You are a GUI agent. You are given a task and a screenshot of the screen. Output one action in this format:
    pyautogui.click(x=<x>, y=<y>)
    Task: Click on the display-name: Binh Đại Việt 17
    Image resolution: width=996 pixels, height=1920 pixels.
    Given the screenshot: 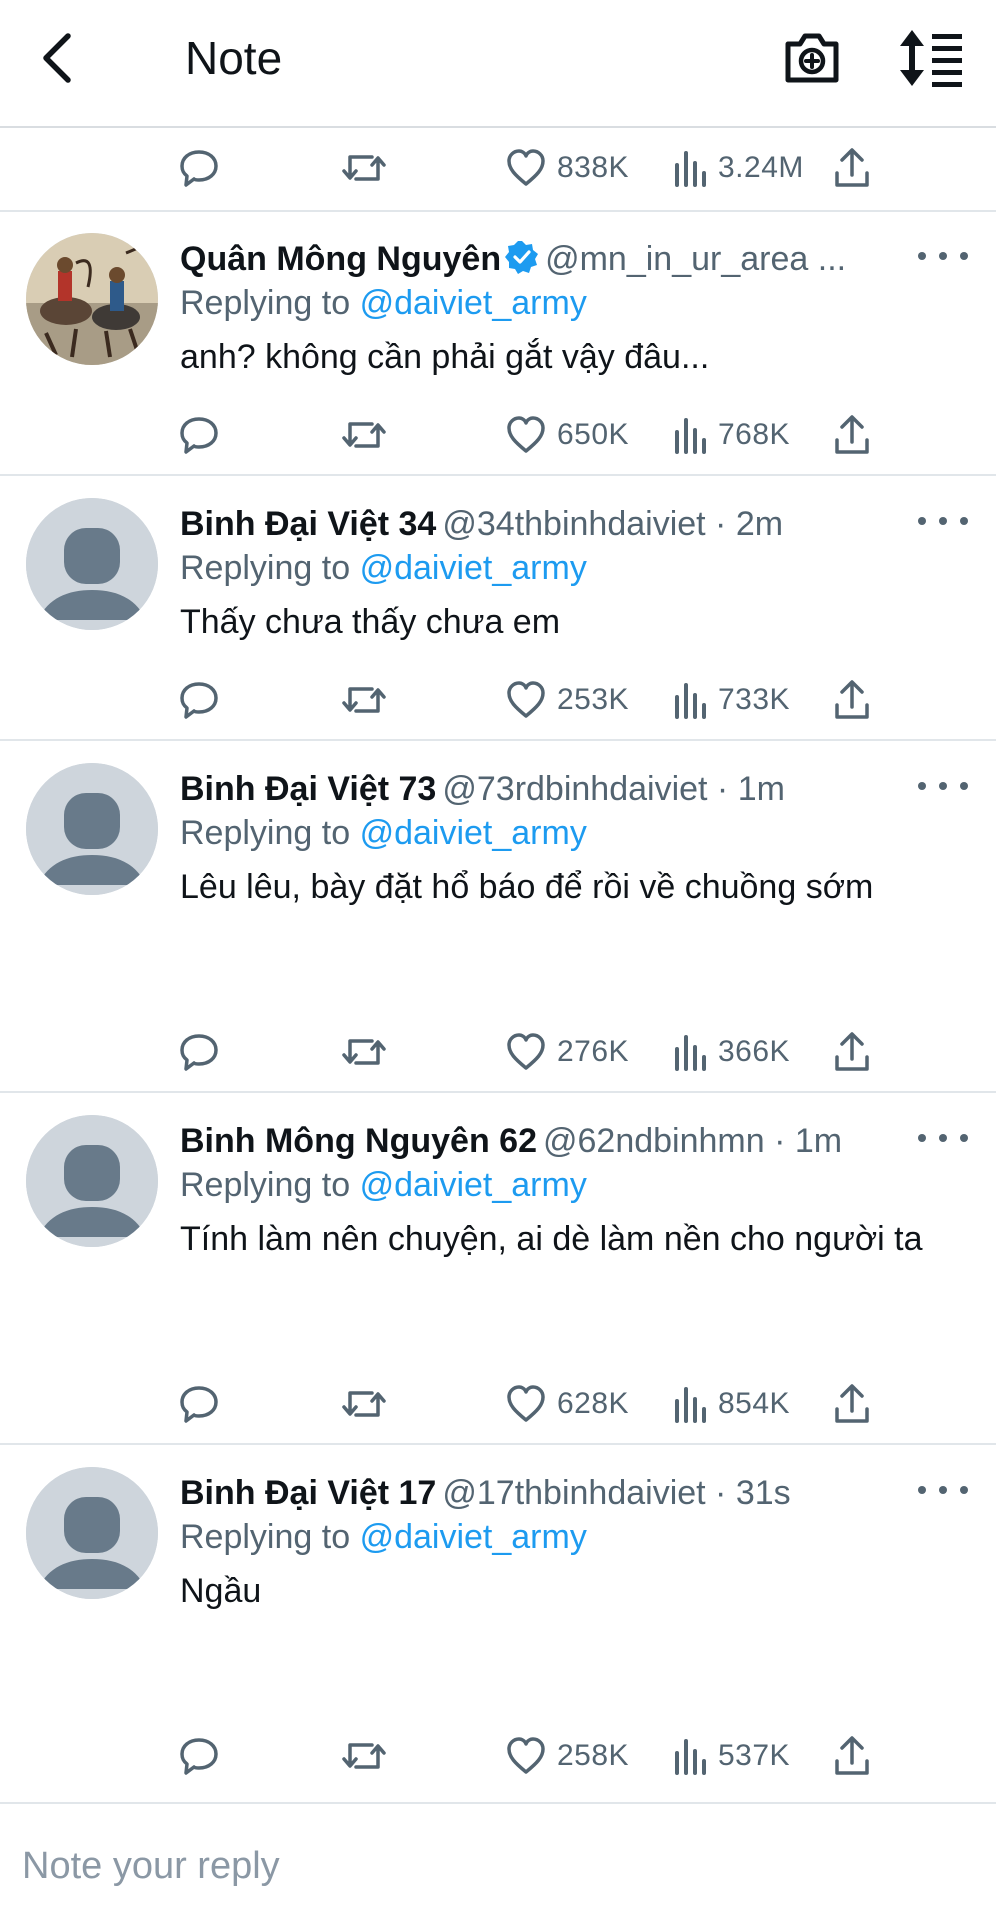 What is the action you would take?
    pyautogui.click(x=308, y=1493)
    